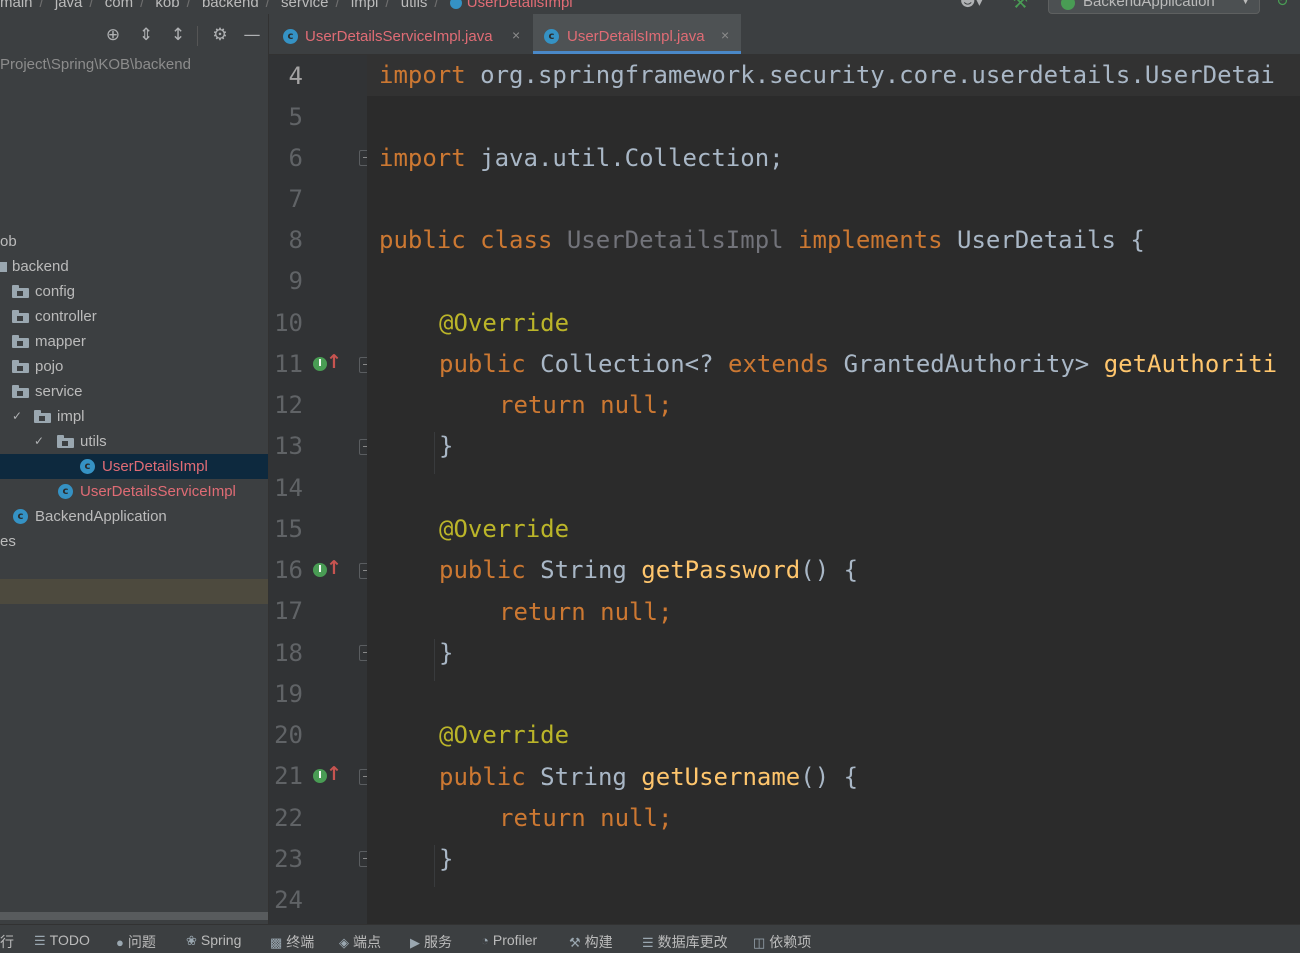  I want to click on minimize-icon: —, so click(252, 35).